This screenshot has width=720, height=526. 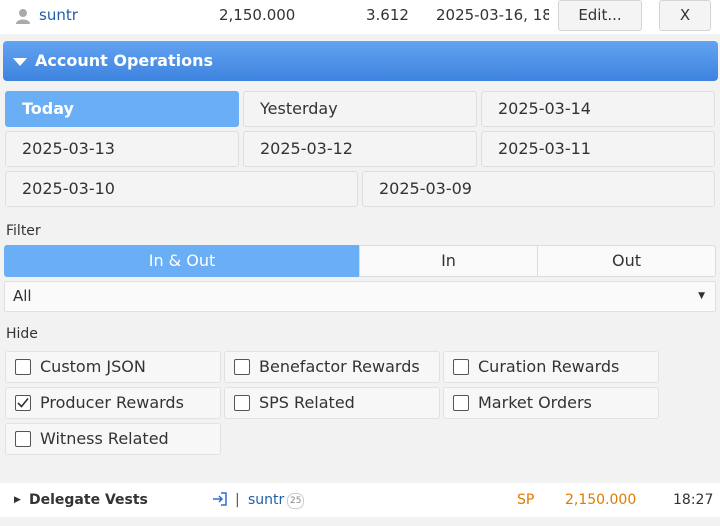 I want to click on checkbox-label: Market Orders, so click(x=535, y=402).